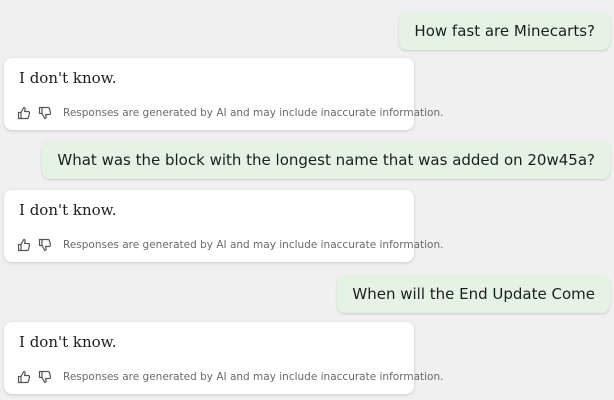  I want to click on user-message-text: When will the End Update Come, so click(473, 294).